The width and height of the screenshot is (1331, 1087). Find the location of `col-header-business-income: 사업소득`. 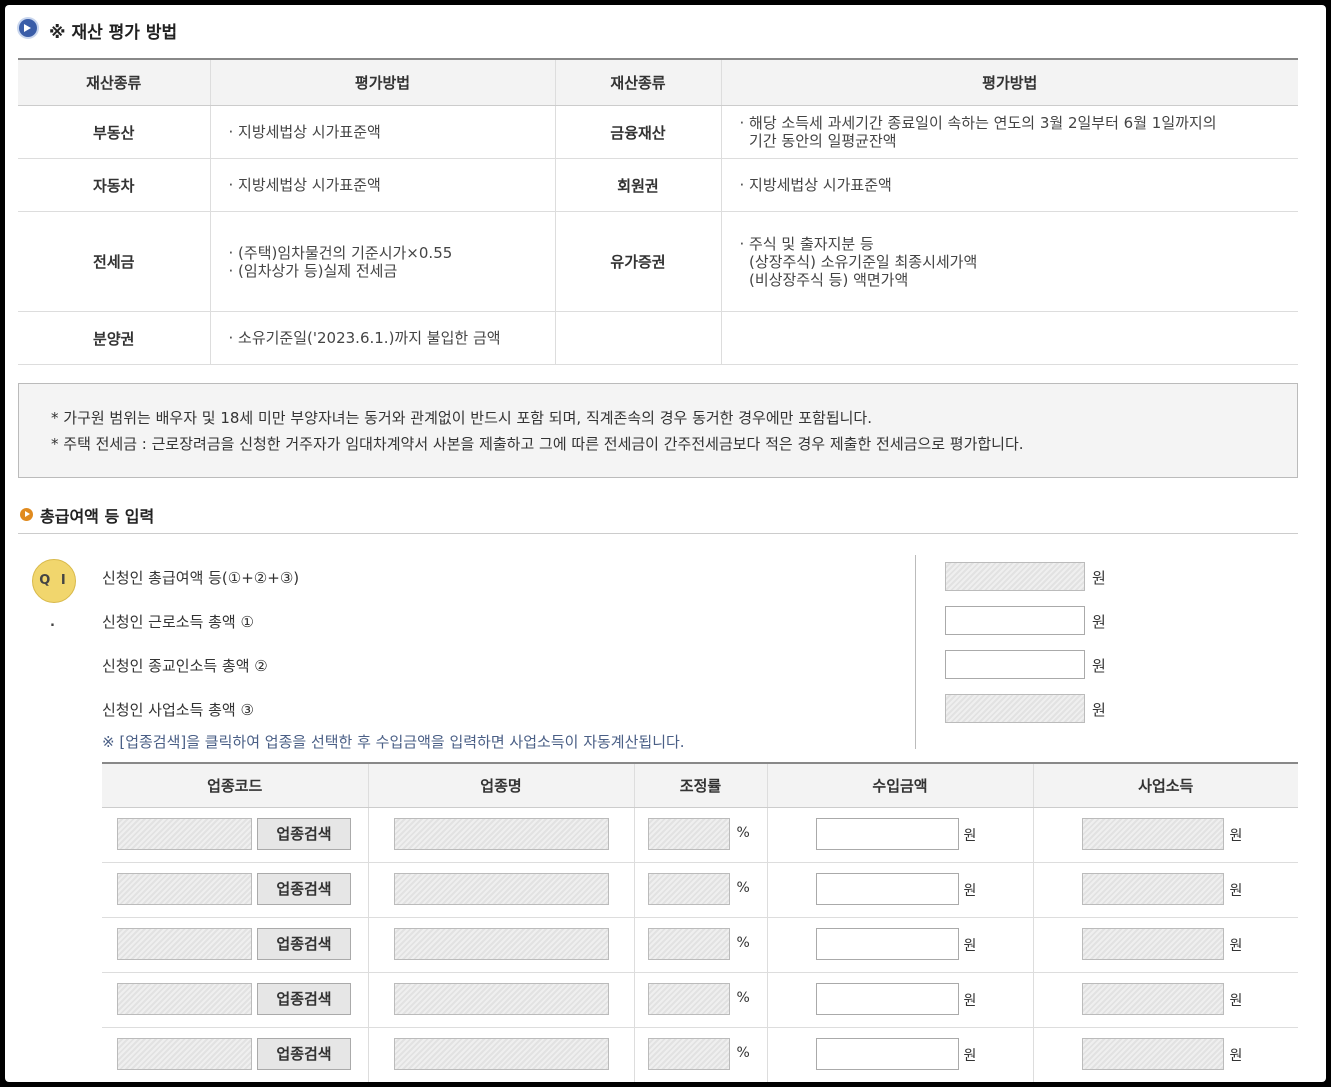

col-header-business-income: 사업소득 is located at coordinates (1165, 785).